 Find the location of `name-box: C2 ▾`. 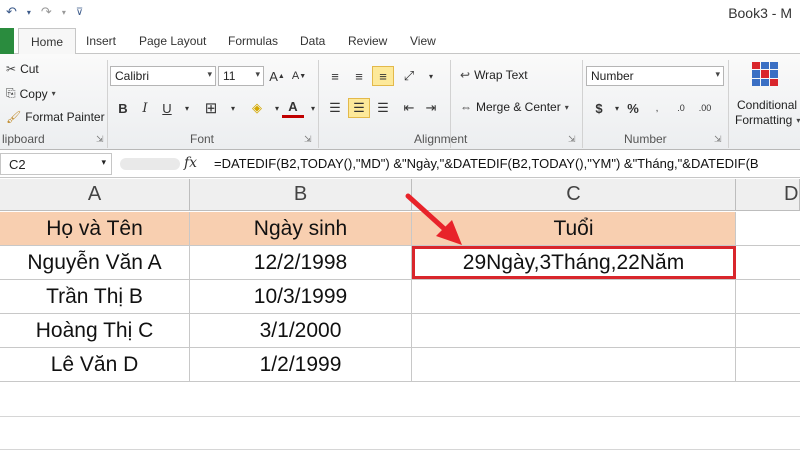

name-box: C2 ▾ is located at coordinates (56, 164).